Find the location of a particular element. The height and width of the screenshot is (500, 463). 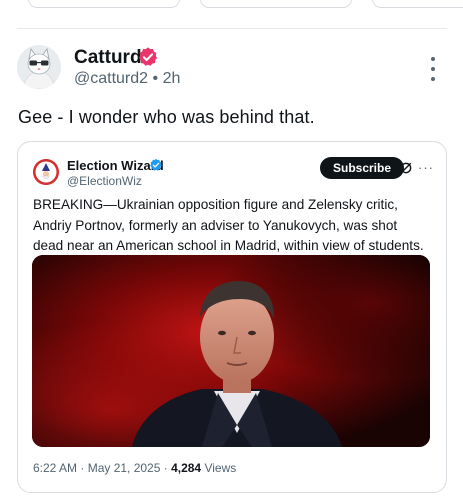

author-name: Catturd is located at coordinates (108, 58).